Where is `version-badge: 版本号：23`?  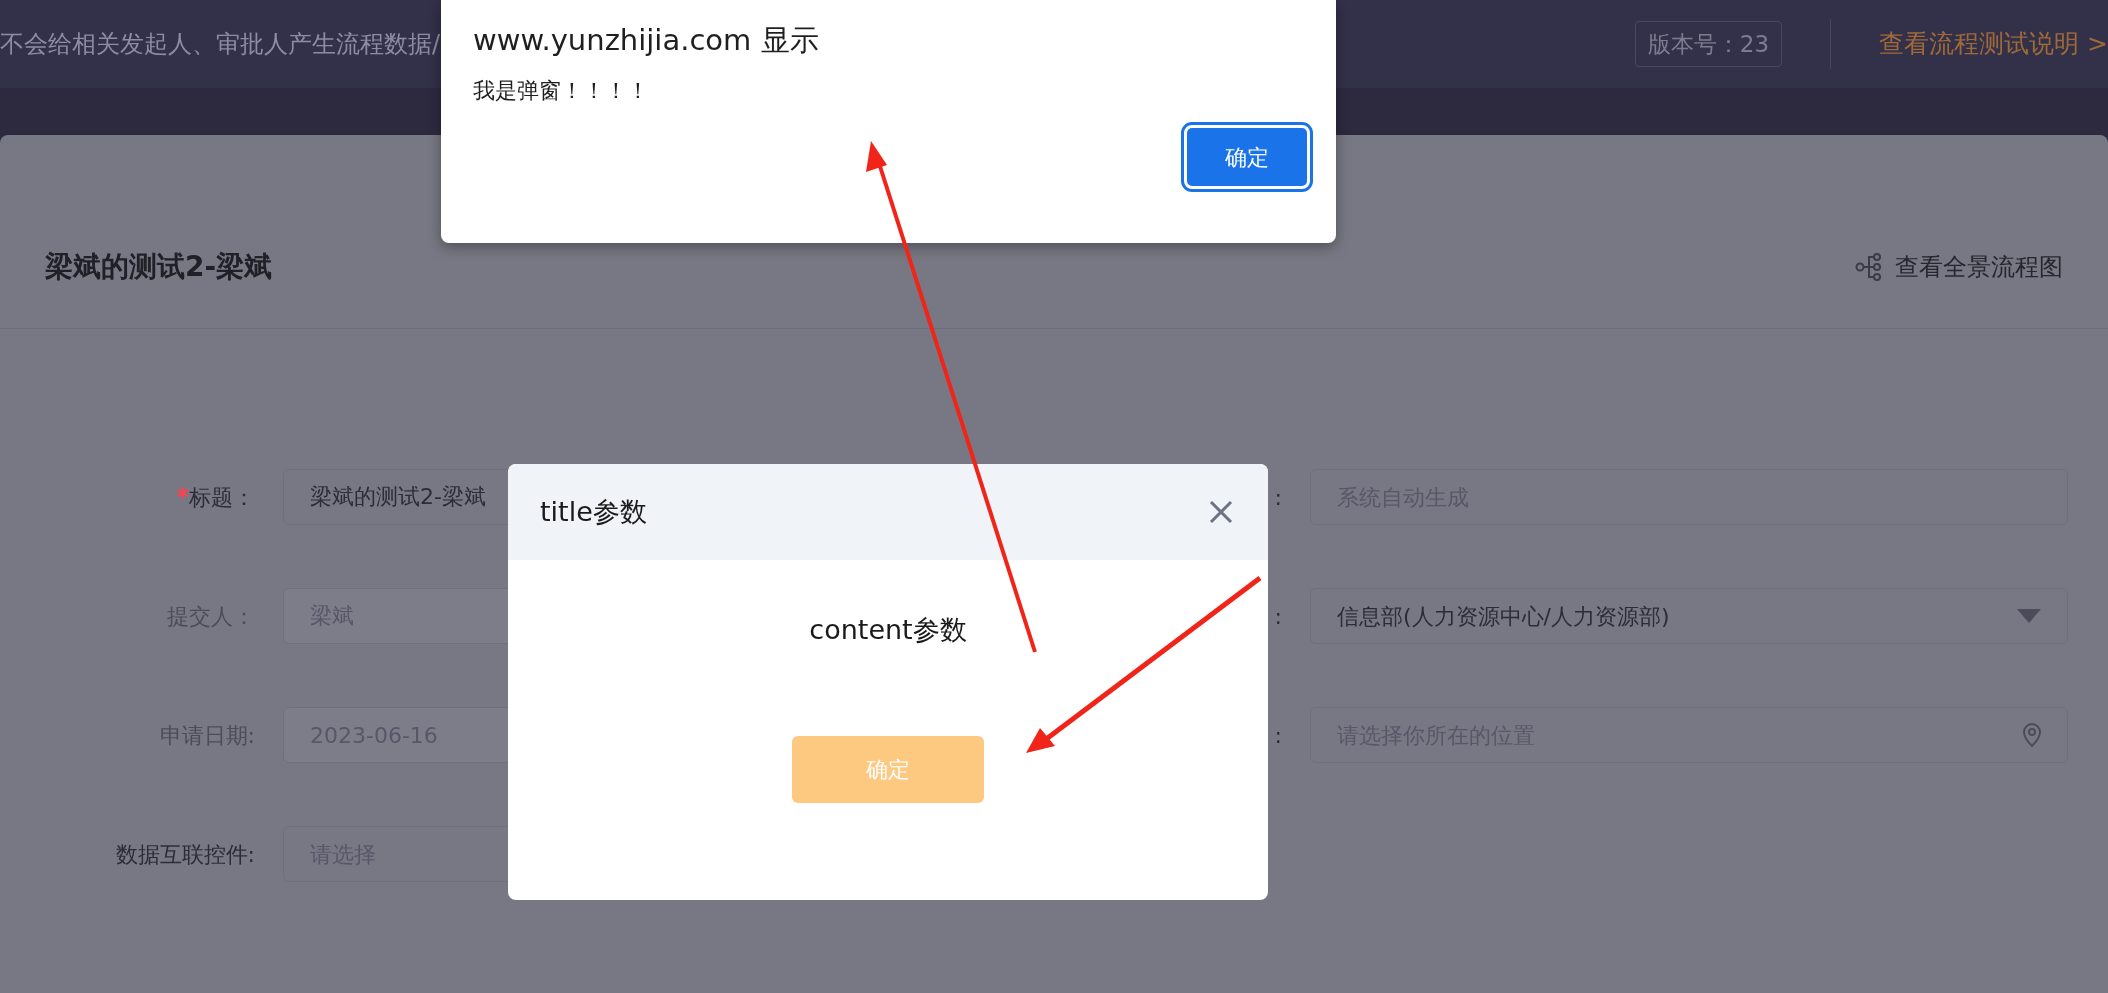
version-badge: 版本号：23 is located at coordinates (1708, 44).